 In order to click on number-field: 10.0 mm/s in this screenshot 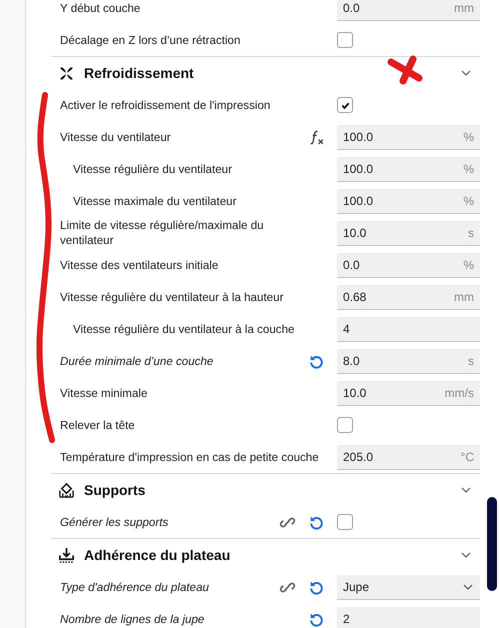, I will do `click(408, 393)`.